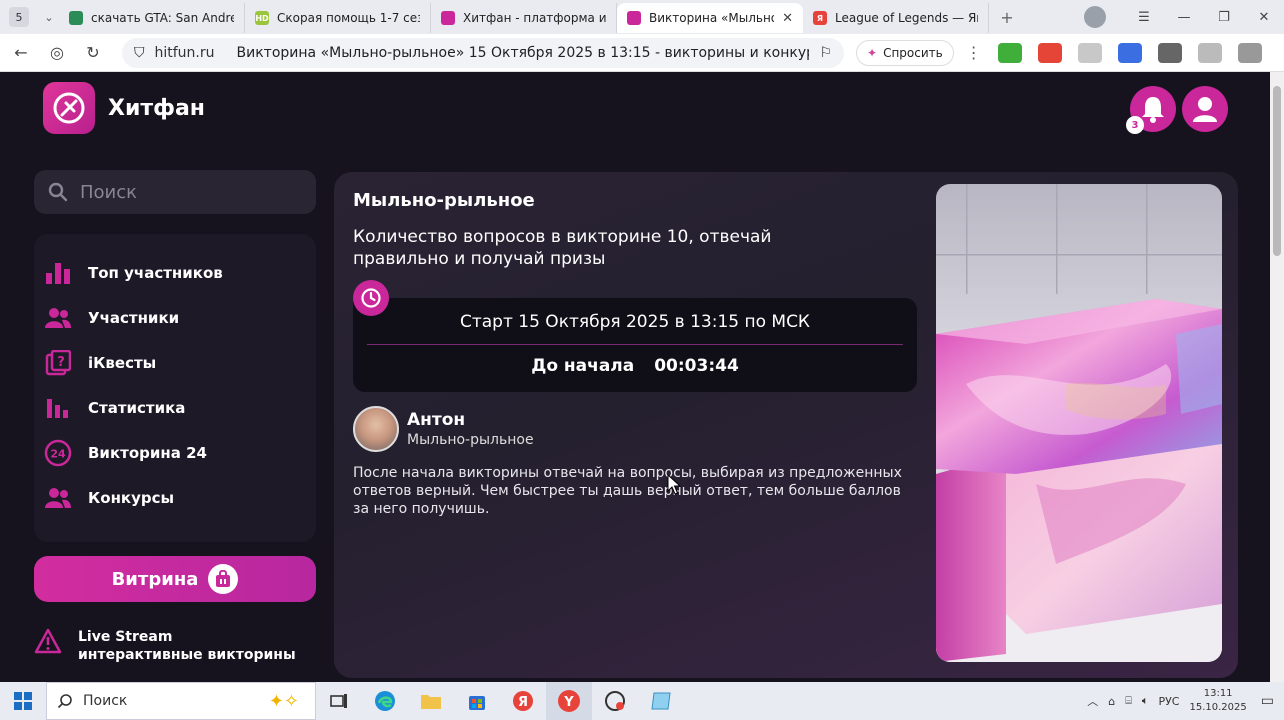  Describe the element at coordinates (57, 52) in the screenshot. I see `protect-icon: ◎` at that location.